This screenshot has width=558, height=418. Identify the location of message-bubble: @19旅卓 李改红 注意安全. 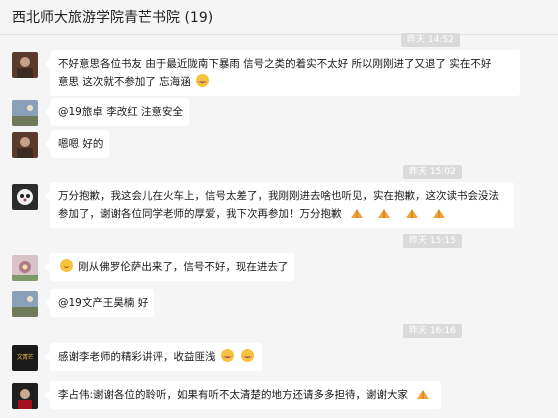
(117, 112).